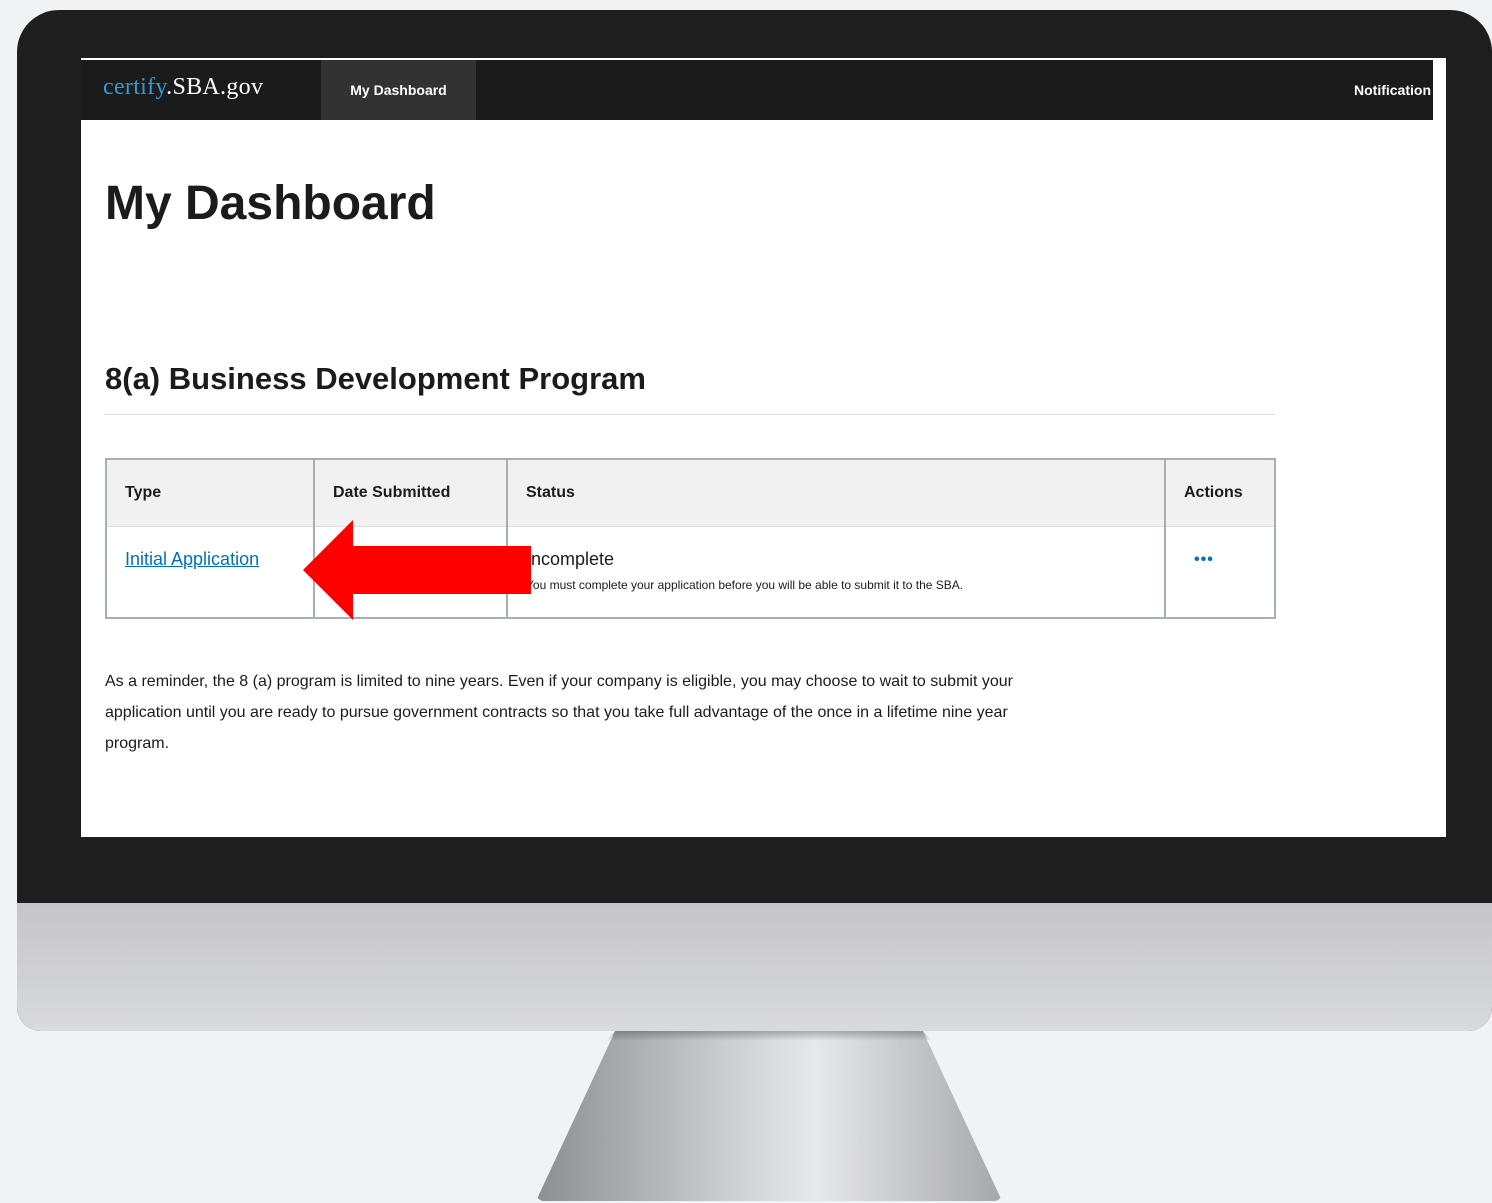 Image resolution: width=1492 pixels, height=1203 pixels. I want to click on initial-application-link: Initial Application, so click(192, 559).